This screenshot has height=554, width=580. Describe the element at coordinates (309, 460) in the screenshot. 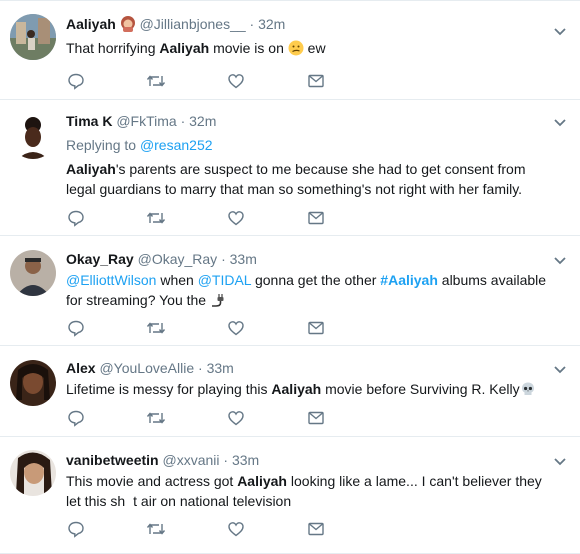

I see `tweet-header: vanibetweetin @xxvanii · 33m` at that location.